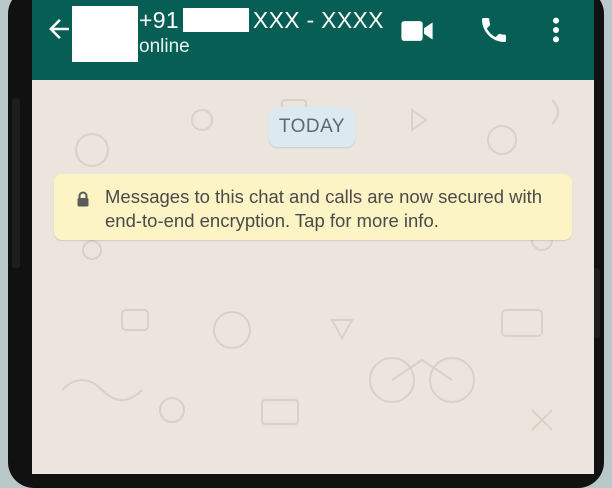 Image resolution: width=612 pixels, height=488 pixels. What do you see at coordinates (556, 30) in the screenshot?
I see `more-vertical-icon` at bounding box center [556, 30].